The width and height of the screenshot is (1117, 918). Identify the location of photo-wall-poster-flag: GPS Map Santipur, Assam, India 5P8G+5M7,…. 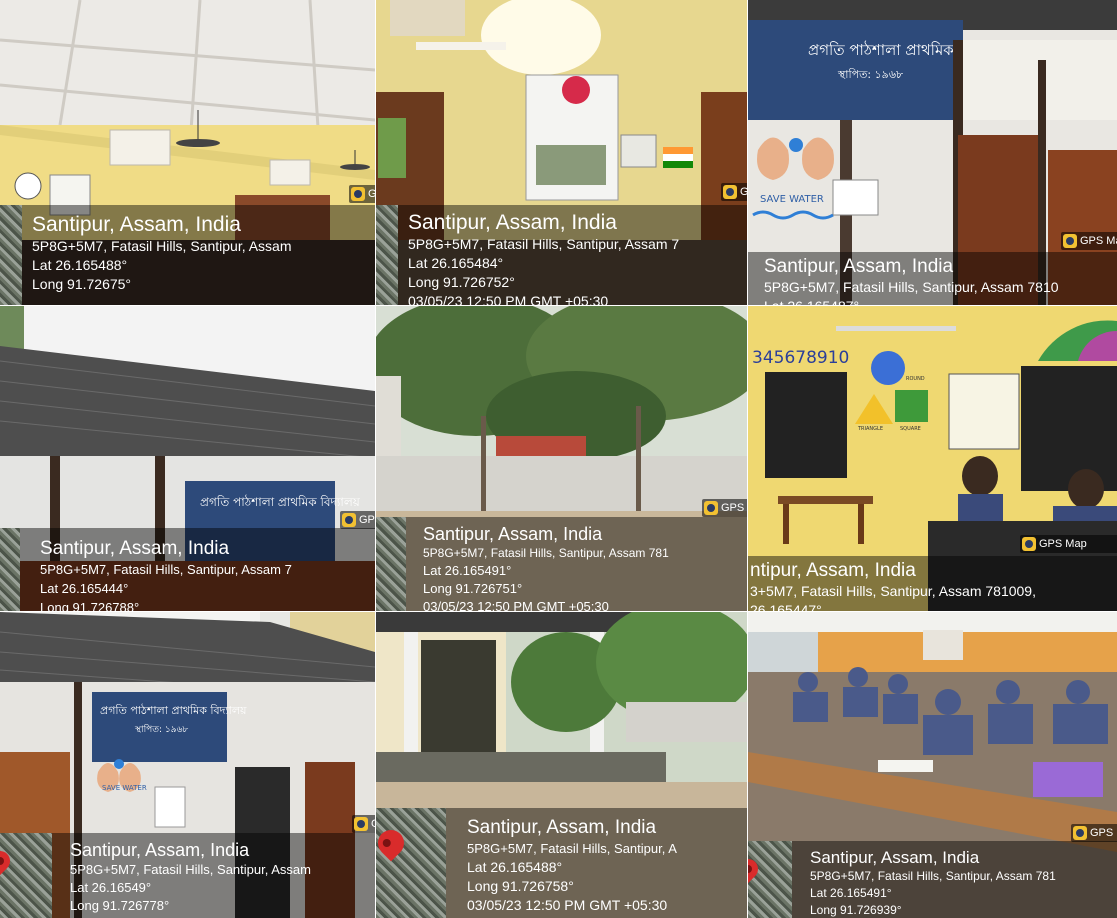
(561, 152).